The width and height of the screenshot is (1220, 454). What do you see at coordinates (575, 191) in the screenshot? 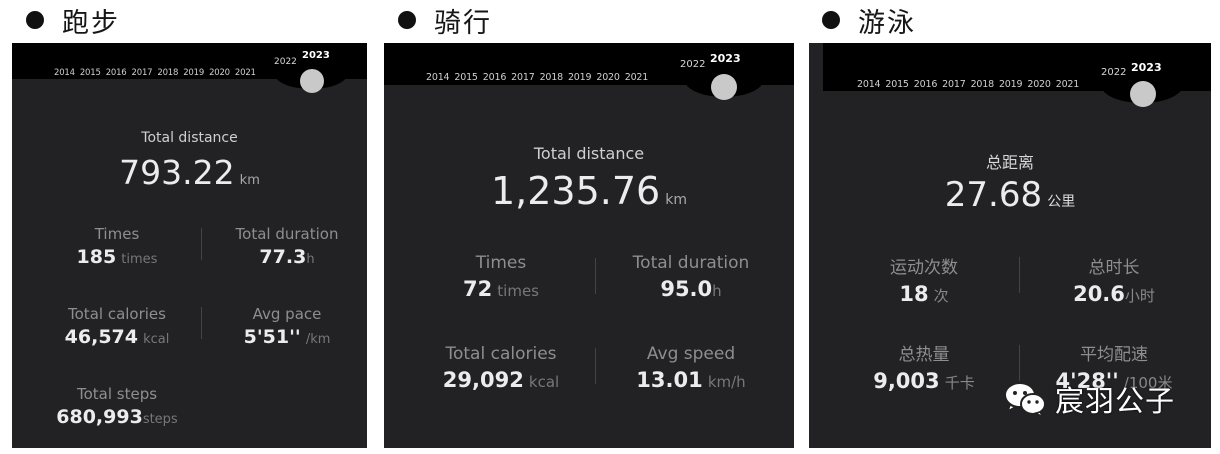
I see `total-distance-value: 1,235.76` at bounding box center [575, 191].